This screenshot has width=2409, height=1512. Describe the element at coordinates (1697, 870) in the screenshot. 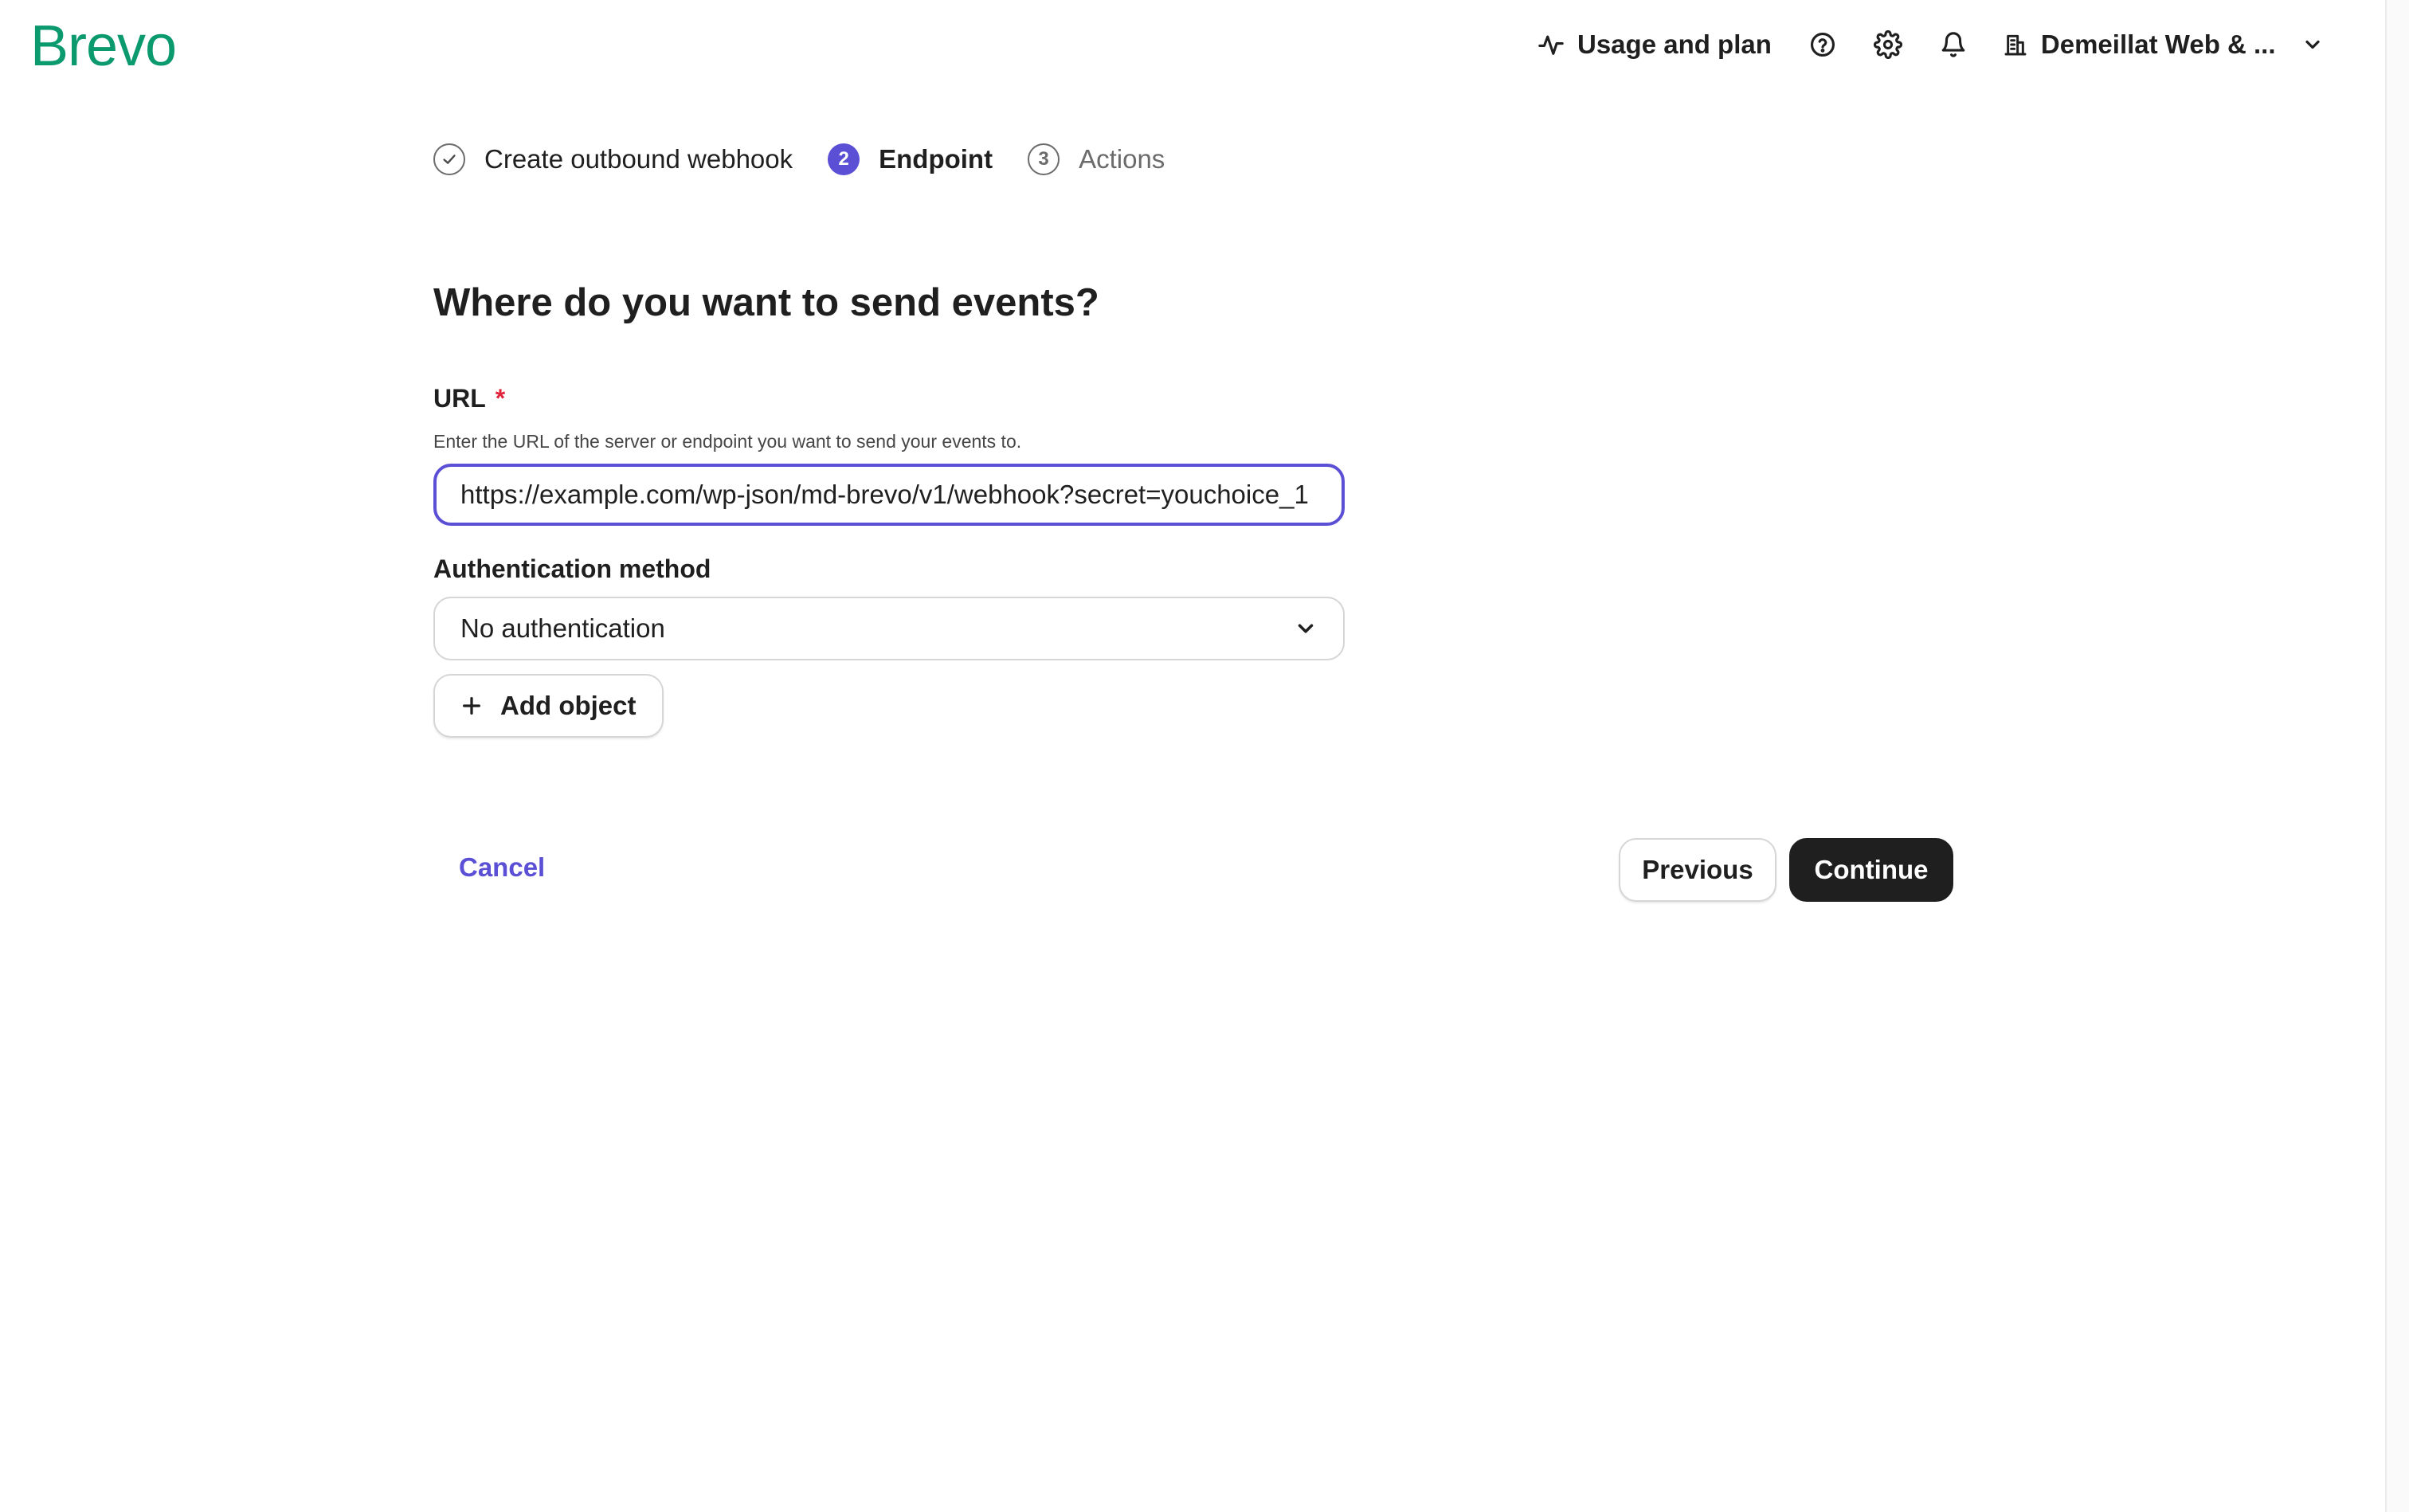

I see `previous-button: Previous` at that location.